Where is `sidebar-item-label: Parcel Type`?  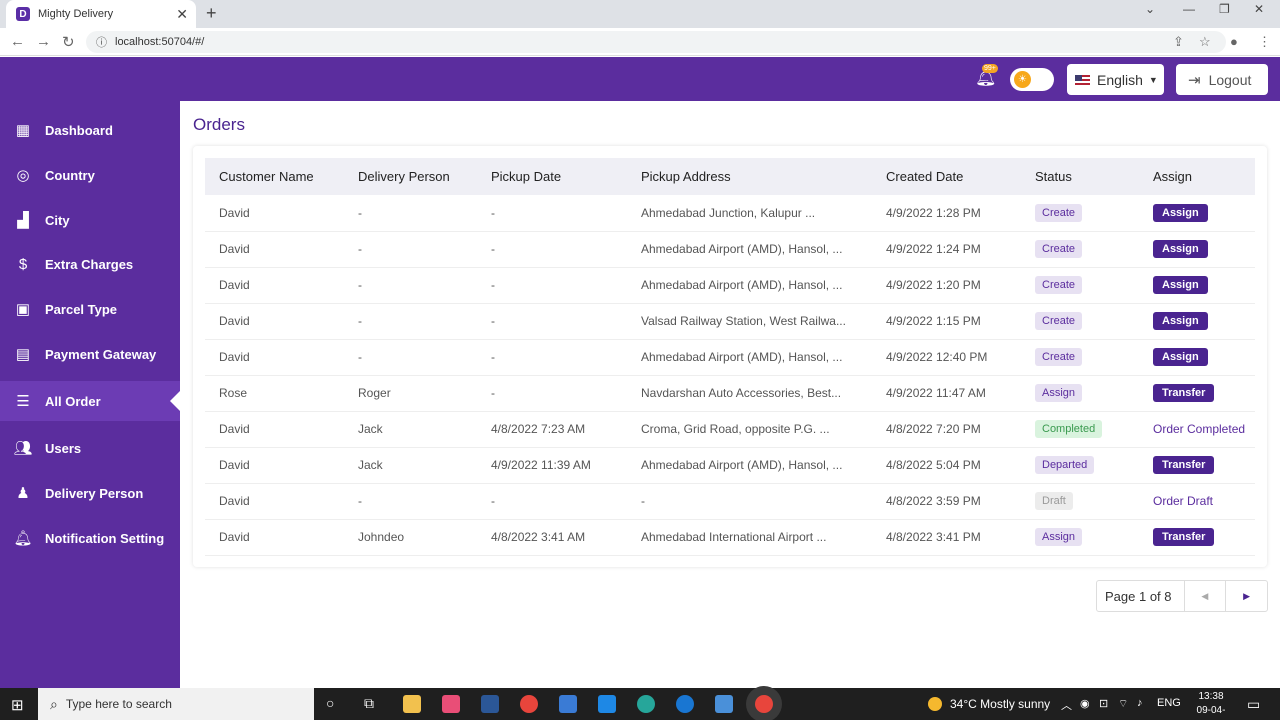
sidebar-item-label: Parcel Type is located at coordinates (81, 309).